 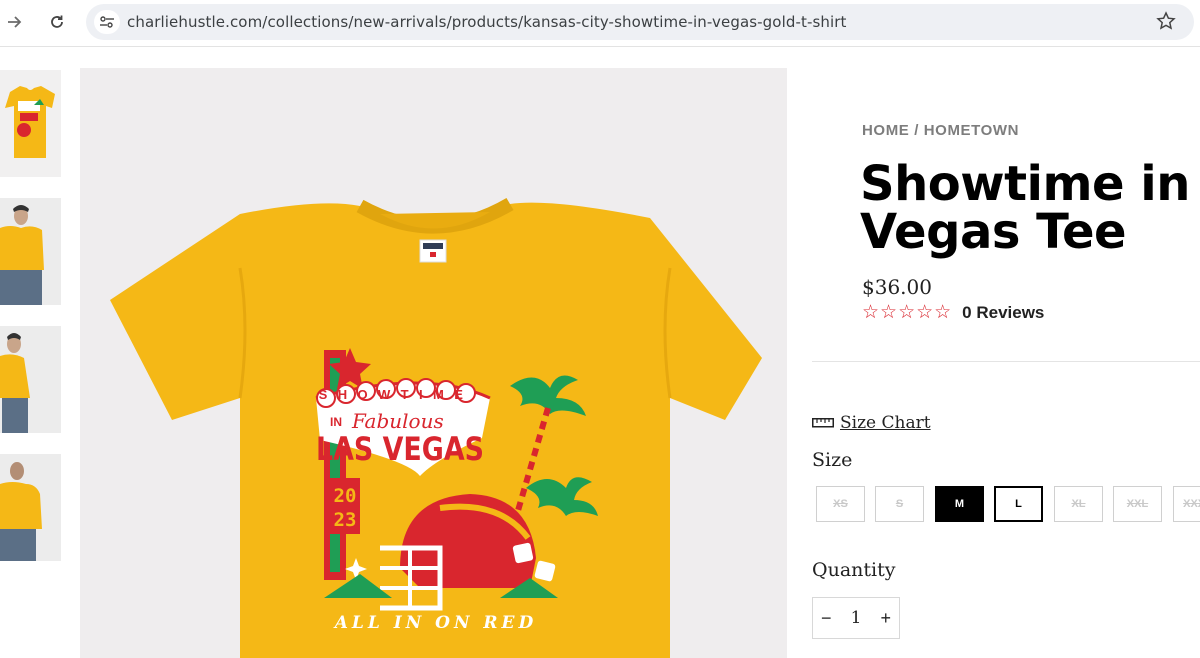 I want to click on breadcrumb-hometown-link: HOMETOWN, so click(x=971, y=130).